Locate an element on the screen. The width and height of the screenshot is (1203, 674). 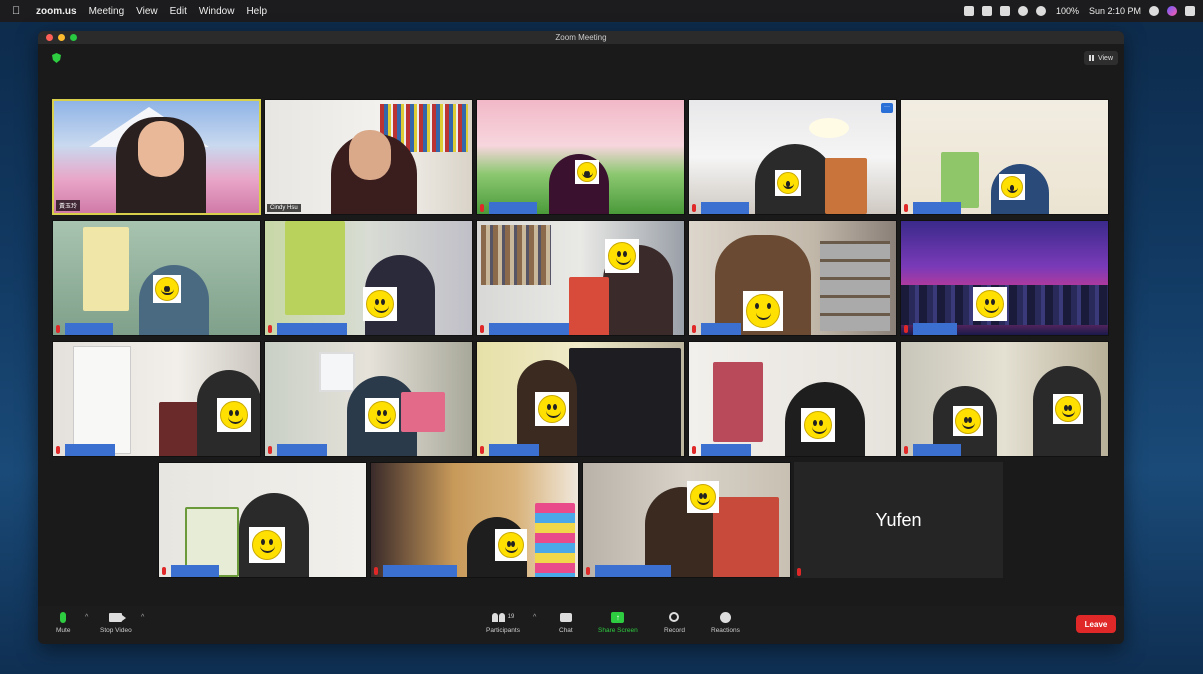
more-options-button: ··· is located at coordinates (887, 108).